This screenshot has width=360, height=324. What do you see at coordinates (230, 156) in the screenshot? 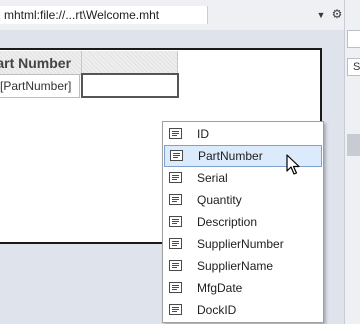
I see `field-list-item-label: PartNumber` at bounding box center [230, 156].